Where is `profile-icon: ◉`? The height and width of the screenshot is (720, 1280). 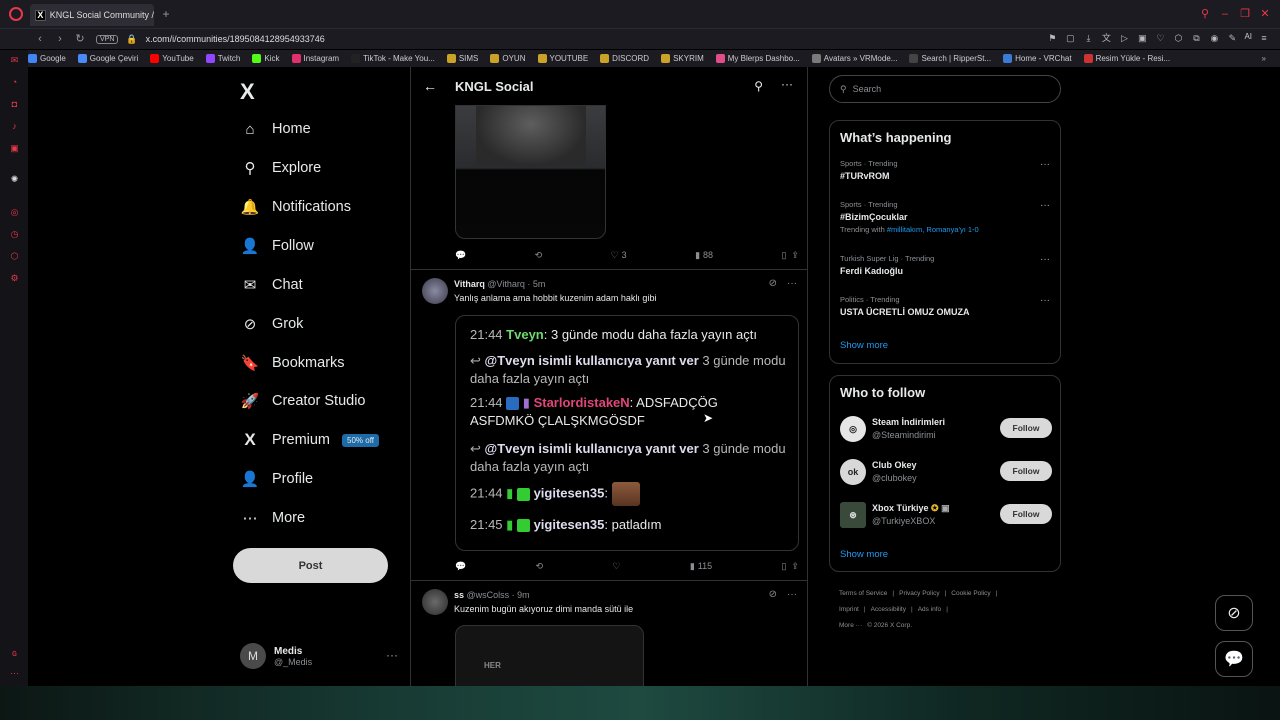
profile-icon: ◉ is located at coordinates (1214, 38).